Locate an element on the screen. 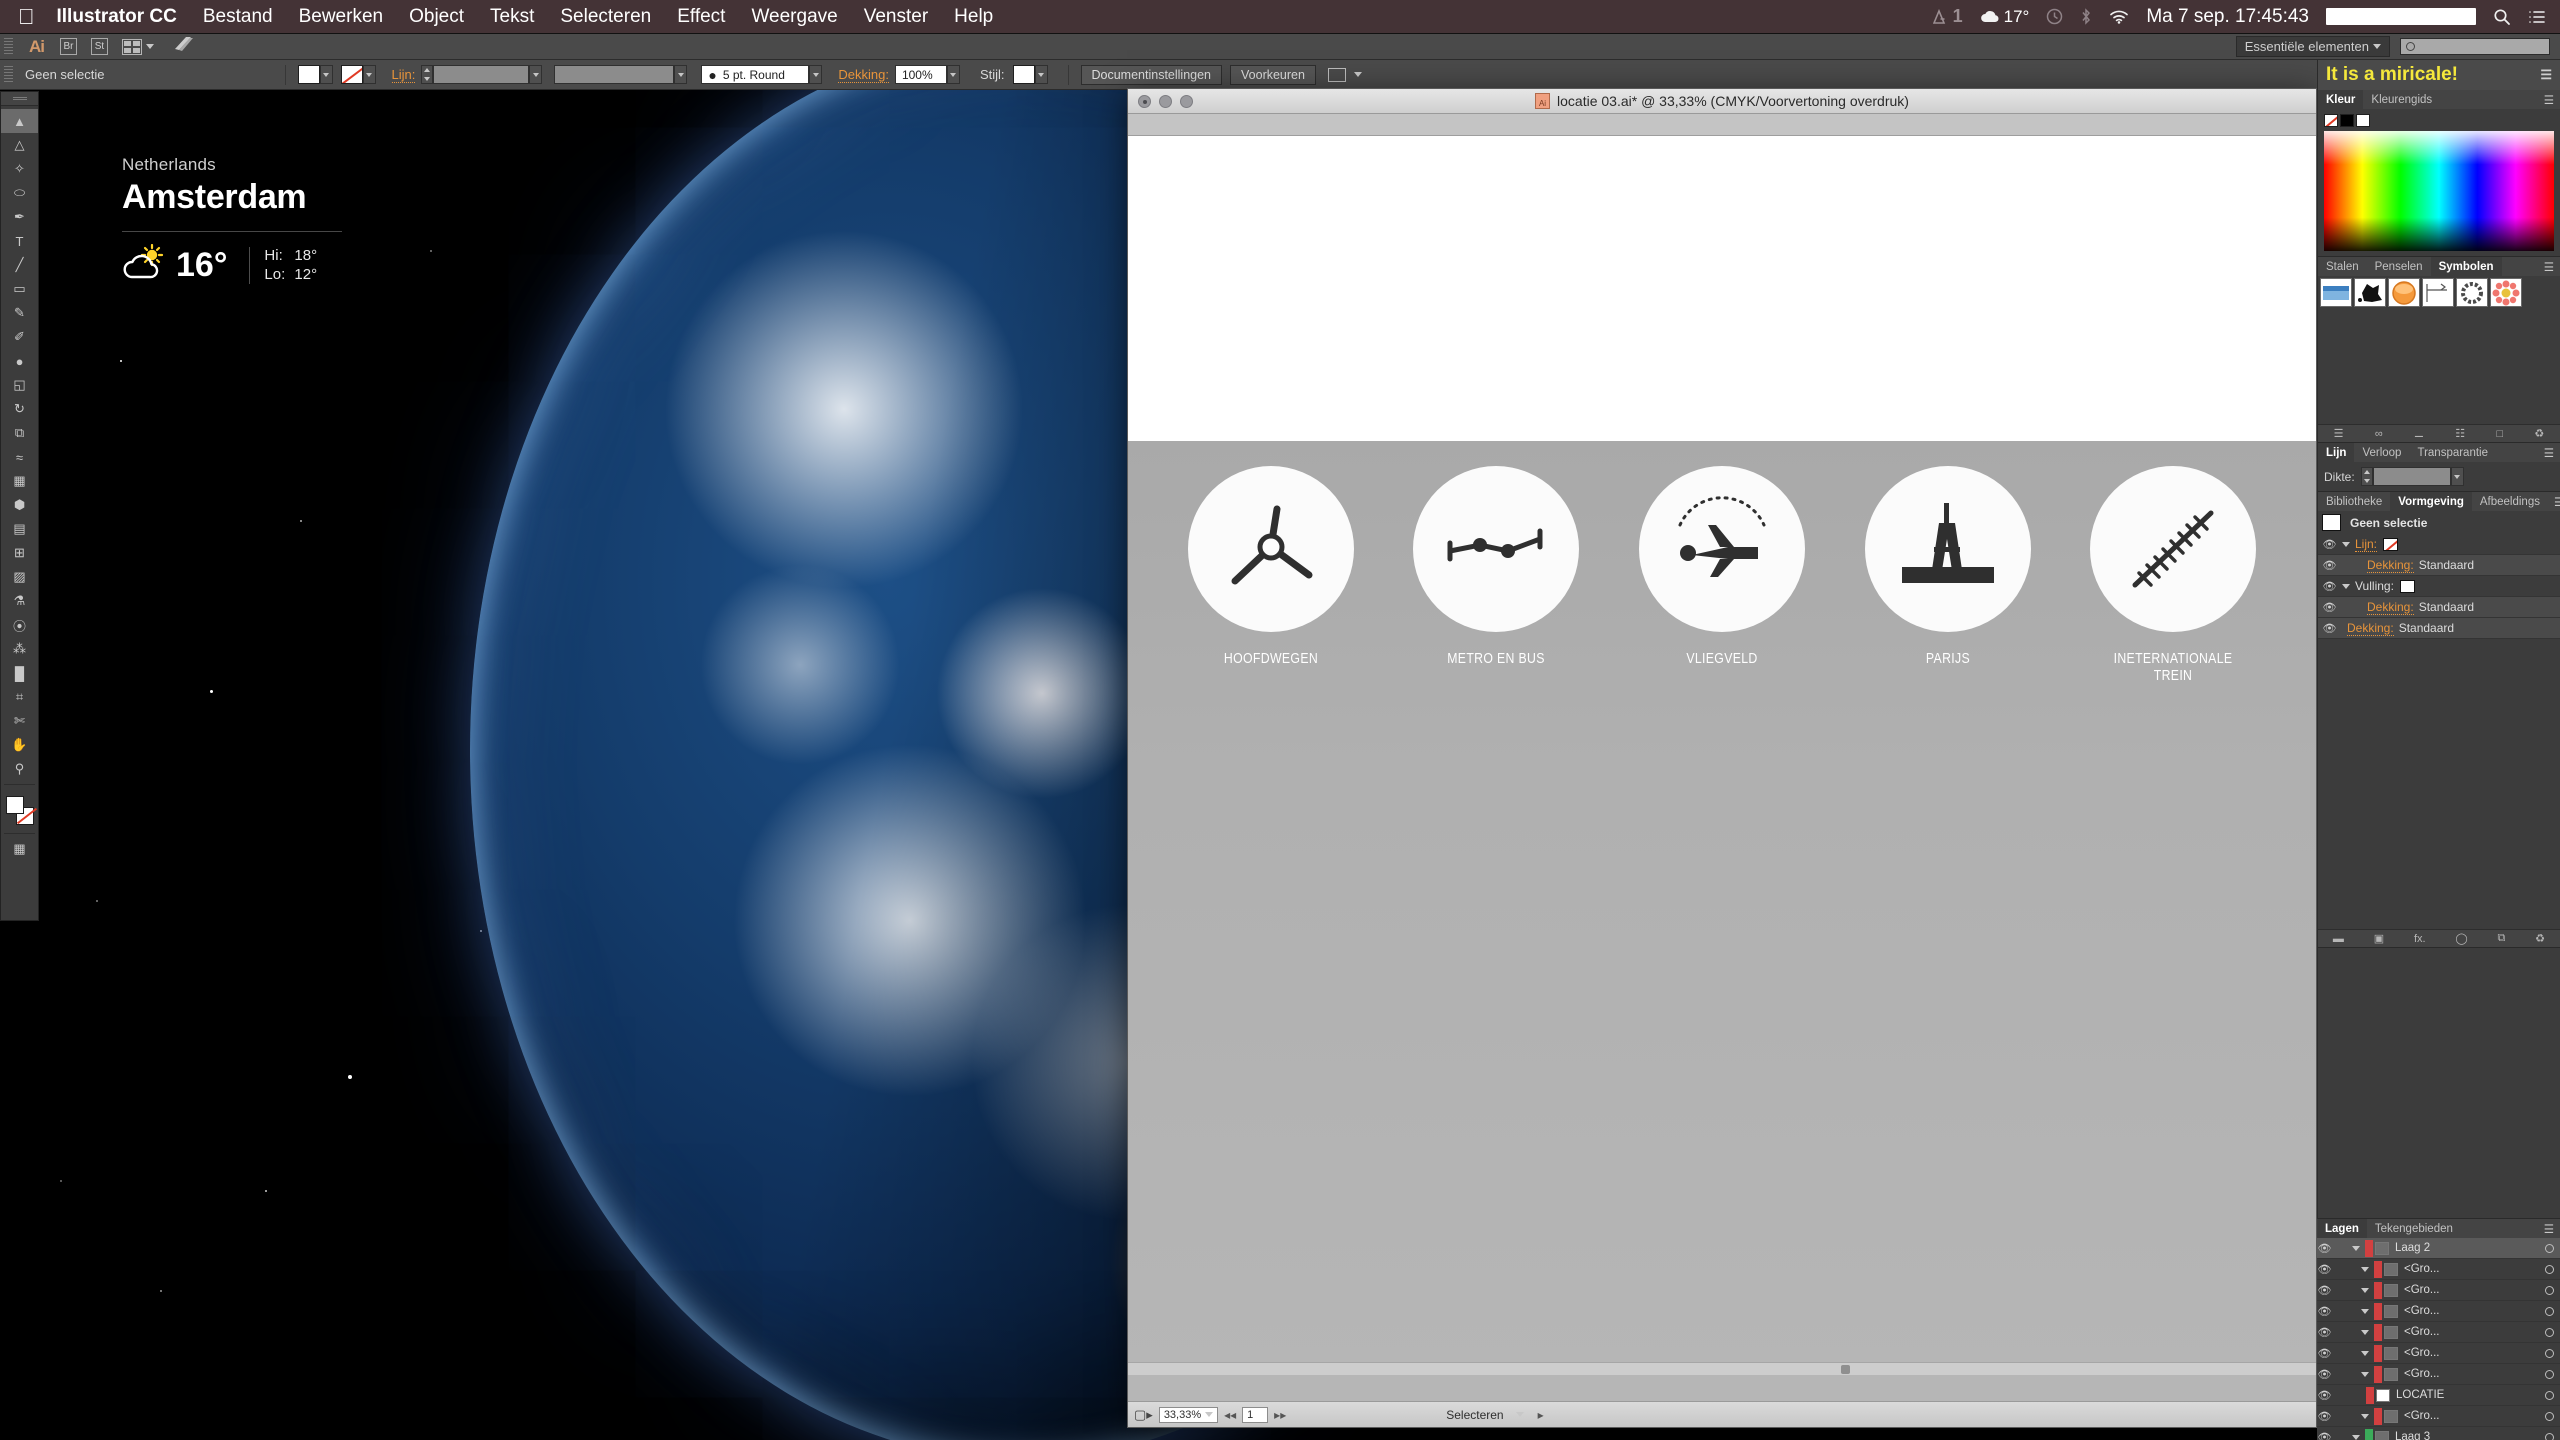 The width and height of the screenshot is (2560, 1440). status-next-arrow: ▸ is located at coordinates (1541, 1415).